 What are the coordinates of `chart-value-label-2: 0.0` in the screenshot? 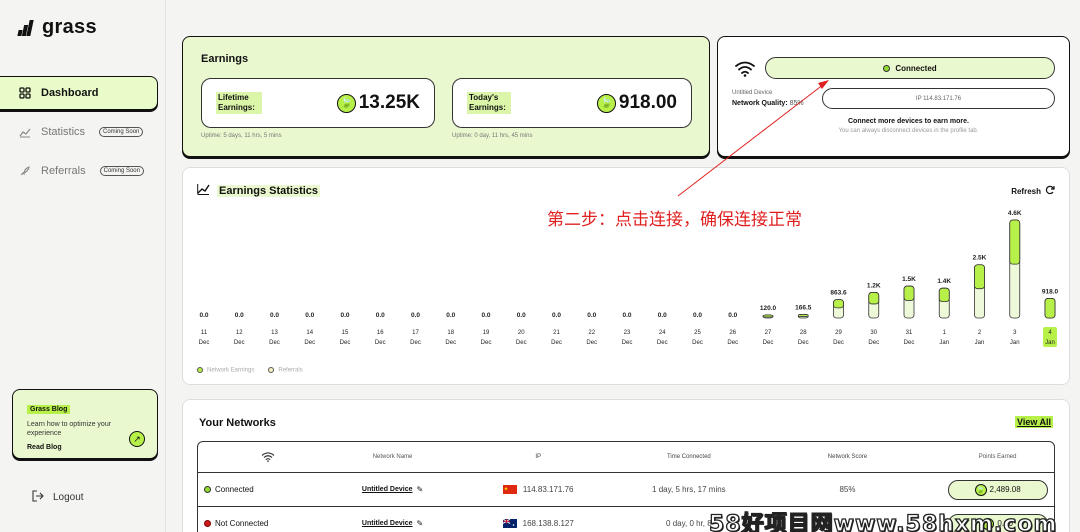 It's located at (274, 315).